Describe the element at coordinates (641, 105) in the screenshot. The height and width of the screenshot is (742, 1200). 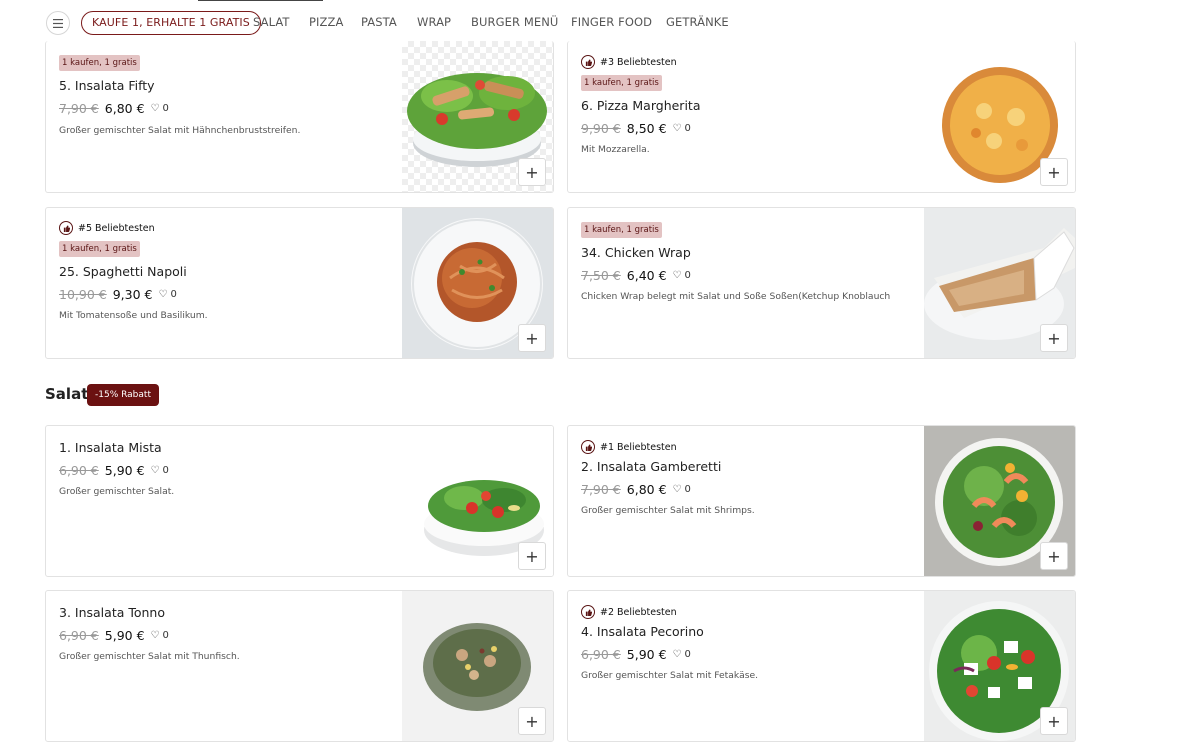
I see `product-title: 6. Pizza Margherita` at that location.